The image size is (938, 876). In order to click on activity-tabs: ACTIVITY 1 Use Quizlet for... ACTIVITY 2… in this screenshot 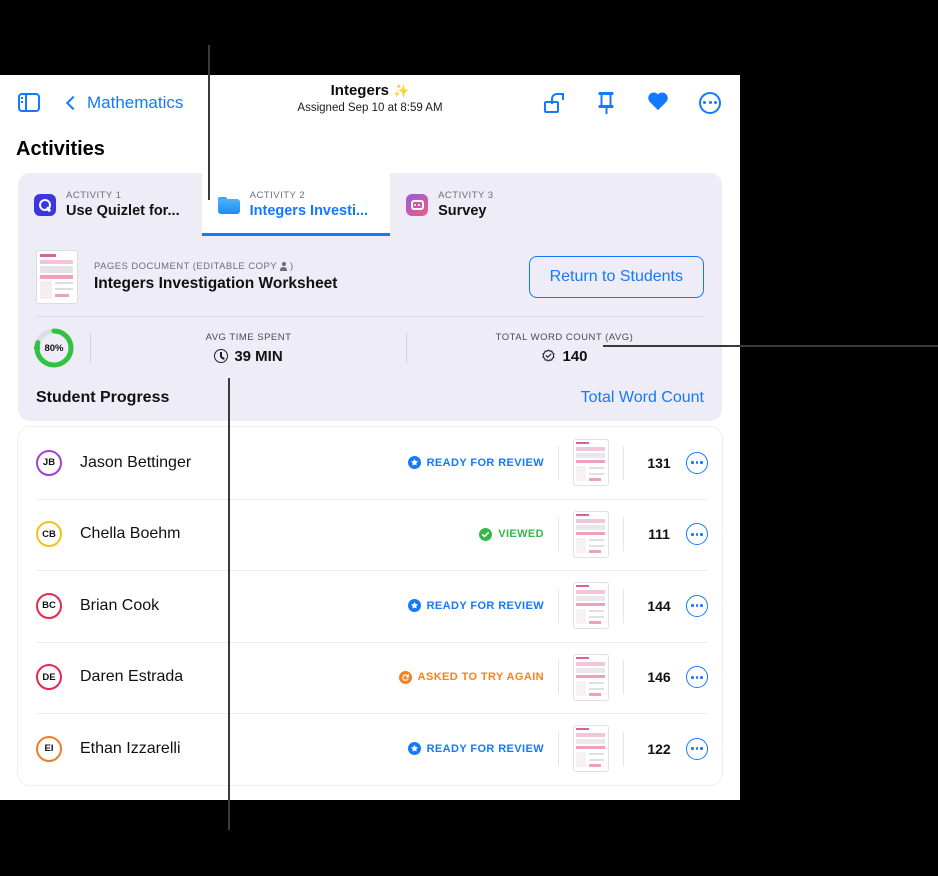, I will do `click(370, 204)`.